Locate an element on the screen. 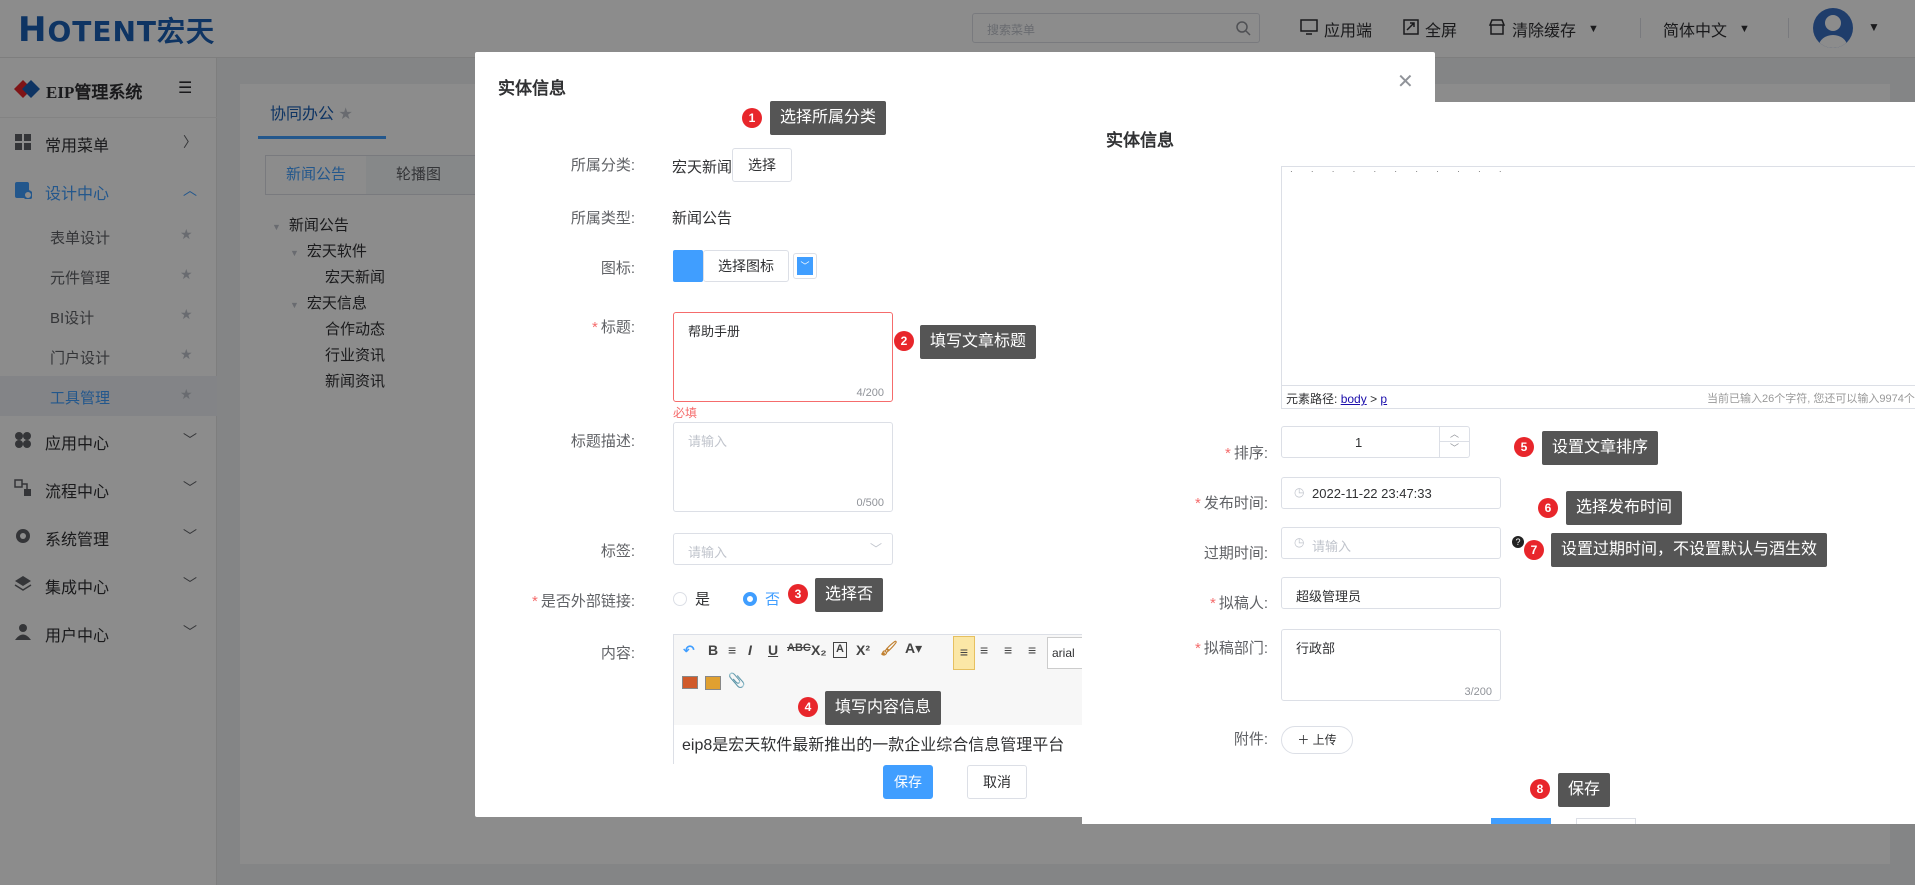  callout-badge: 7 is located at coordinates (1534, 550).